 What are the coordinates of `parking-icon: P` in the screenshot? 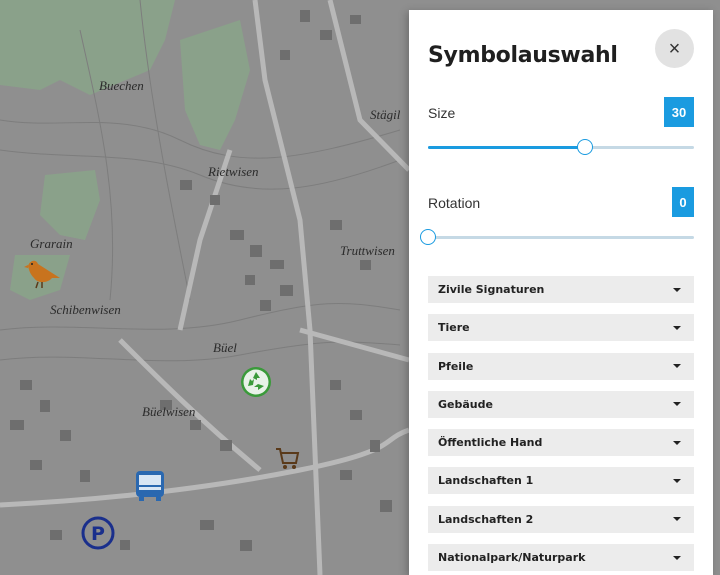 It's located at (98, 535).